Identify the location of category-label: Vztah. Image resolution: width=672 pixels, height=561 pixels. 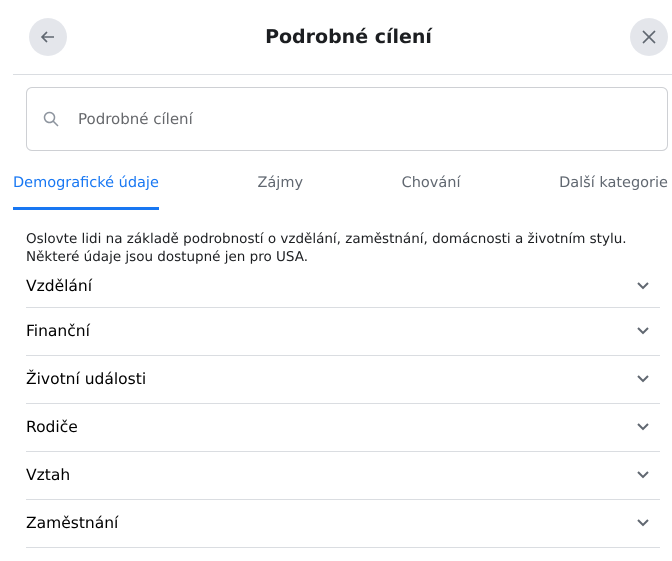
(48, 475).